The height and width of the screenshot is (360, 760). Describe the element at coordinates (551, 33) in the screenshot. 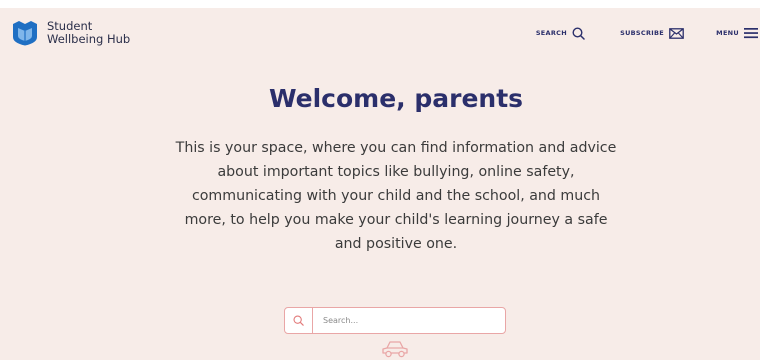

I see `nav-search-label: SEARCH` at that location.